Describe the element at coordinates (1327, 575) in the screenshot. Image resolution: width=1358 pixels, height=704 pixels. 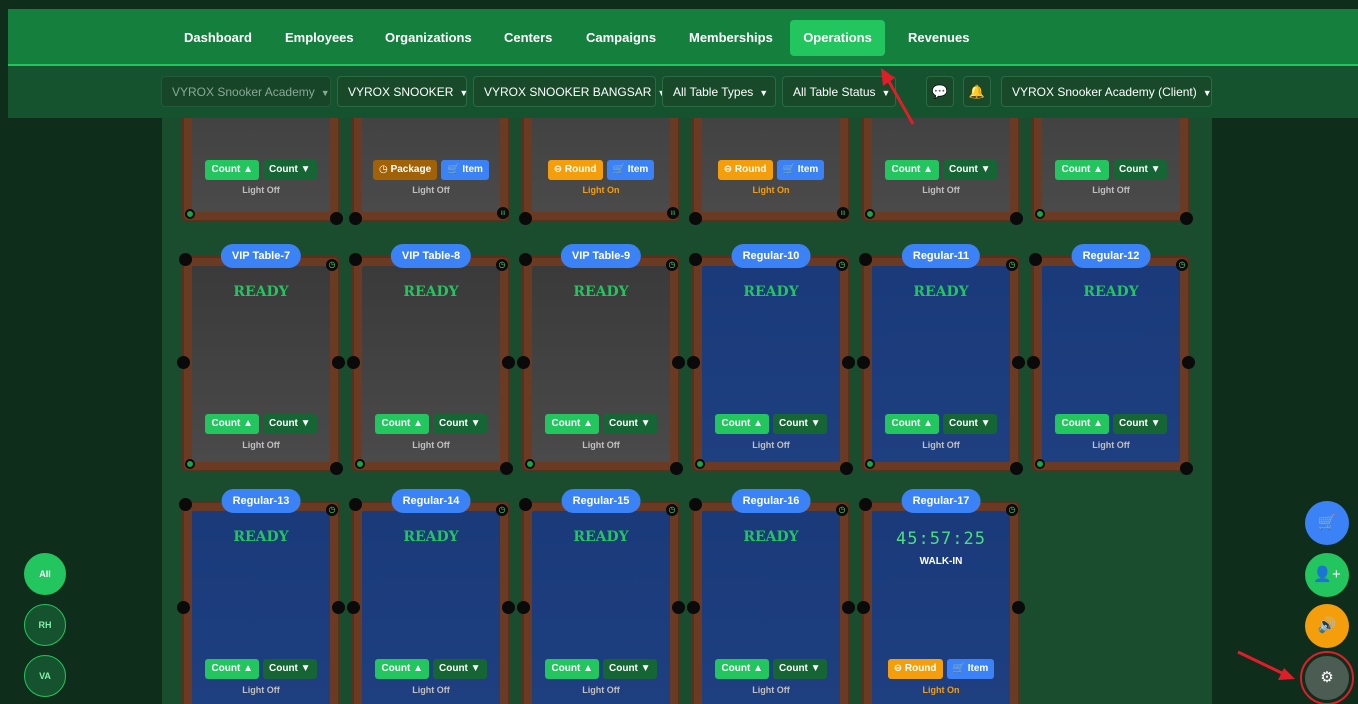
I see `add-user-button: 👤+` at that location.